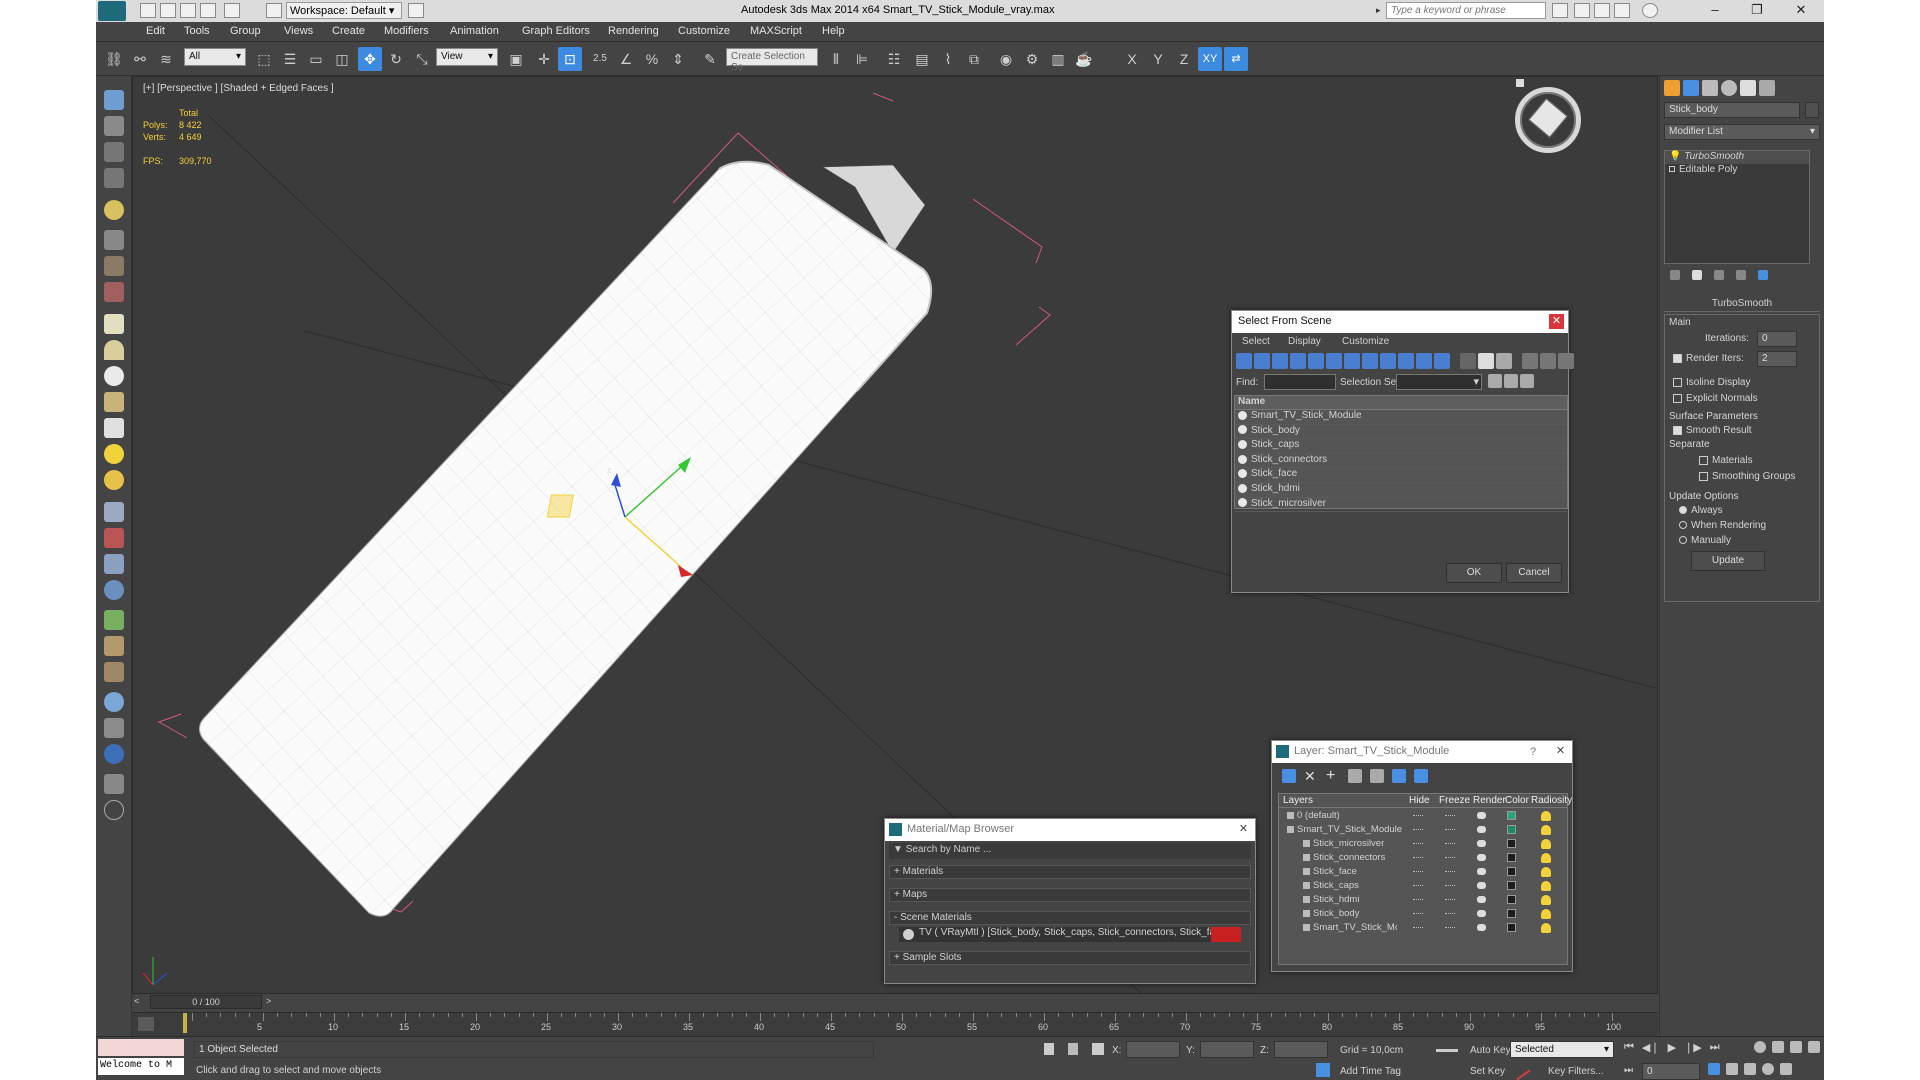 Image resolution: width=1920 pixels, height=1080 pixels. What do you see at coordinates (1070, 872) in the screenshot?
I see `materials-group: + Materials` at bounding box center [1070, 872].